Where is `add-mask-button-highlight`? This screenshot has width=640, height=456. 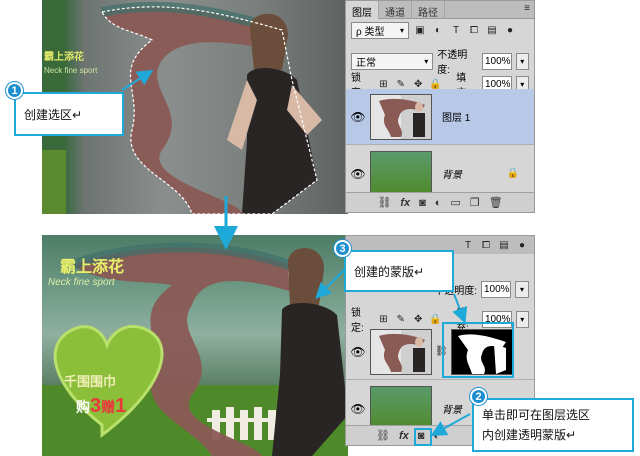
add-mask-button-highlight is located at coordinates (423, 437).